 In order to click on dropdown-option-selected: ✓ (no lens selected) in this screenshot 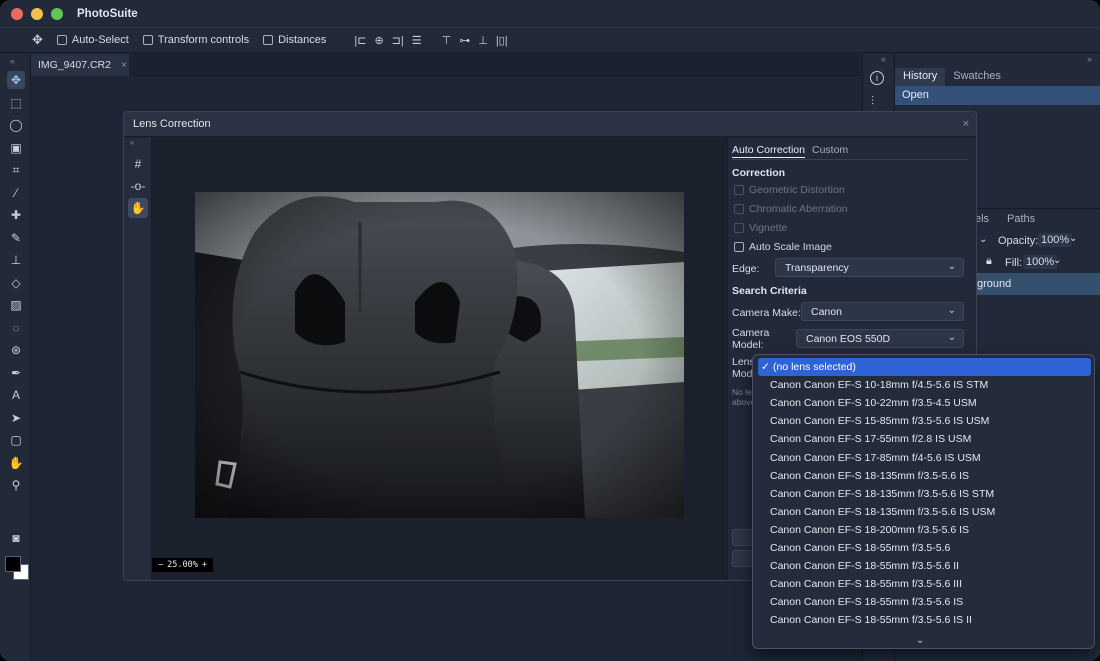, I will do `click(924, 367)`.